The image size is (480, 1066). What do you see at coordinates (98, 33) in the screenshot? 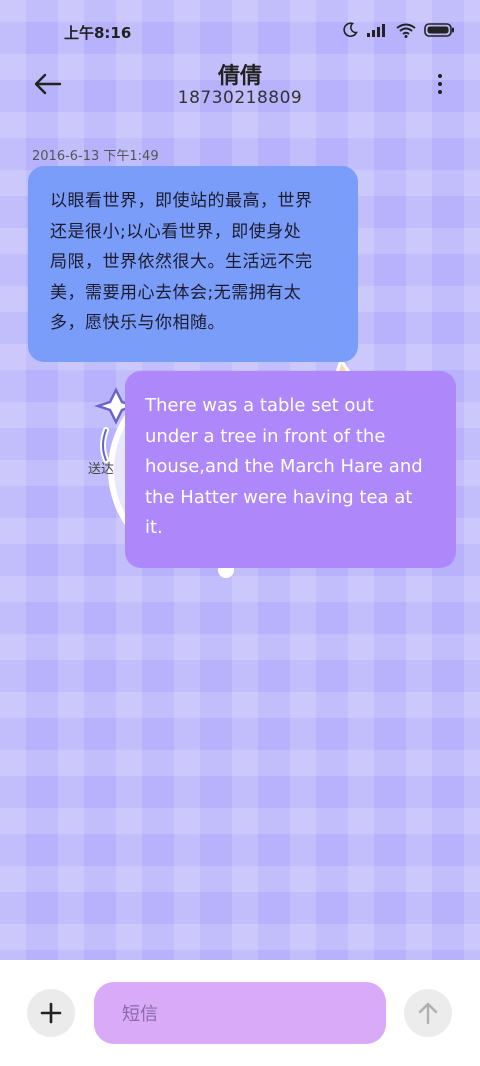
I see `status-time: 上午8:16` at bounding box center [98, 33].